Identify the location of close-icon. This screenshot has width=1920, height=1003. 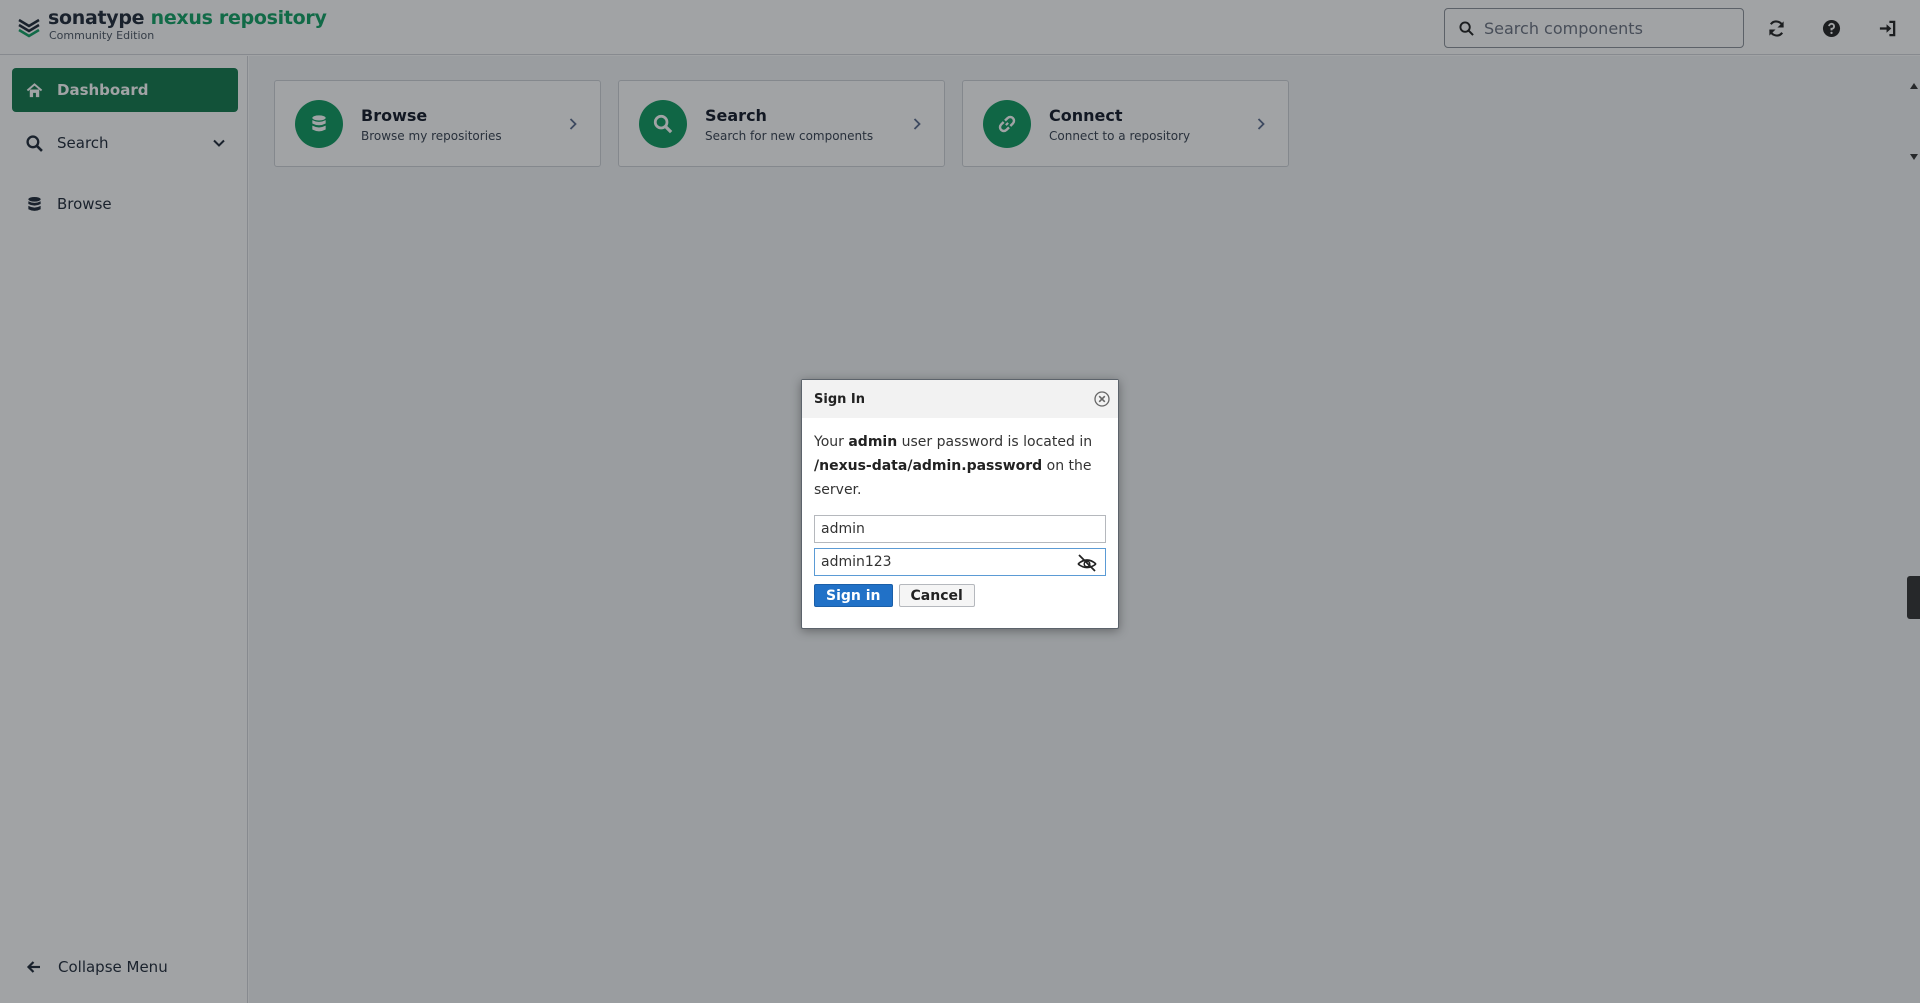
(1102, 399).